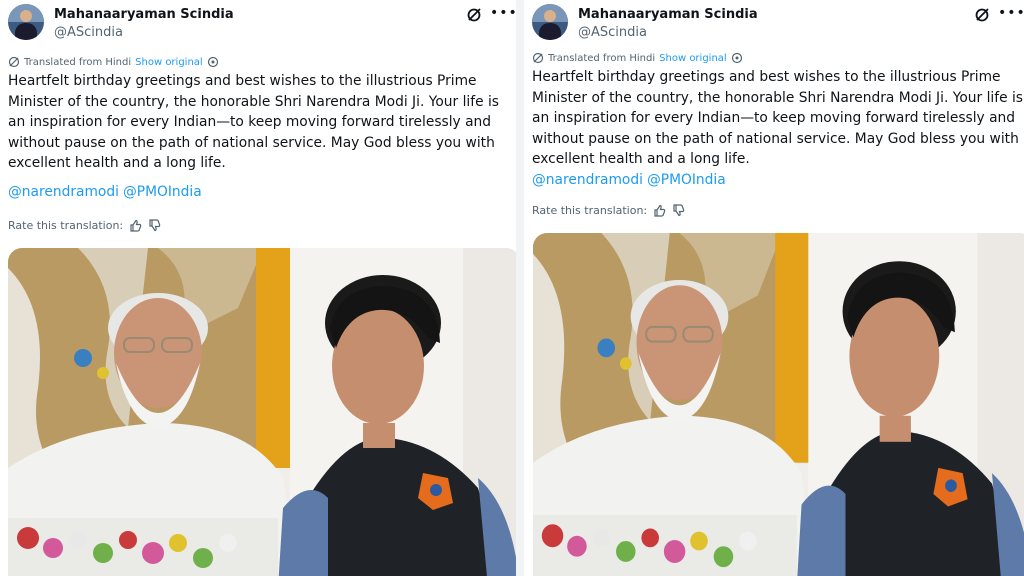 Image resolution: width=1024 pixels, height=576 pixels. Describe the element at coordinates (520, 288) in the screenshot. I see `panel-divider` at that location.